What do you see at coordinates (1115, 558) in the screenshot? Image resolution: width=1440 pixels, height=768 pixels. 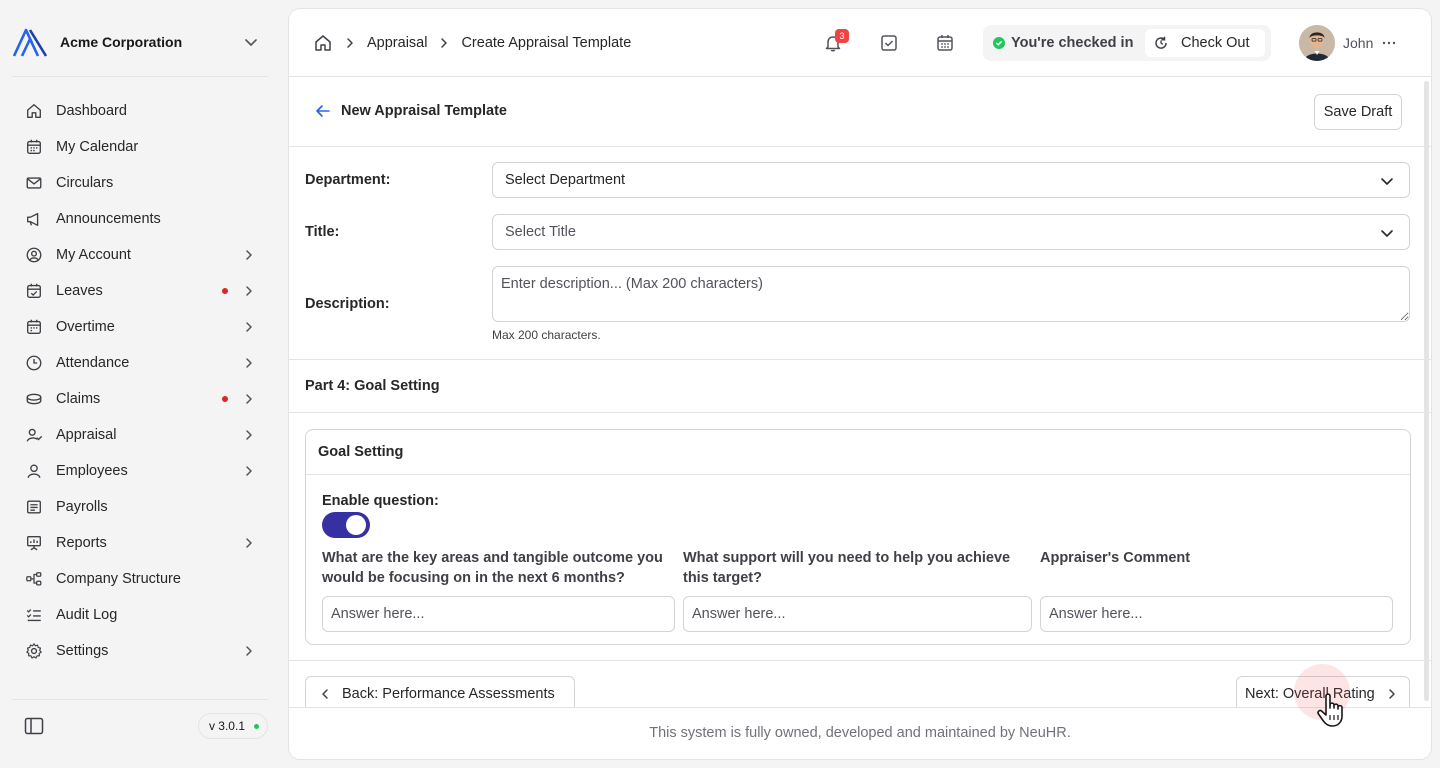 I see `question-label: Appraiser's Comment` at bounding box center [1115, 558].